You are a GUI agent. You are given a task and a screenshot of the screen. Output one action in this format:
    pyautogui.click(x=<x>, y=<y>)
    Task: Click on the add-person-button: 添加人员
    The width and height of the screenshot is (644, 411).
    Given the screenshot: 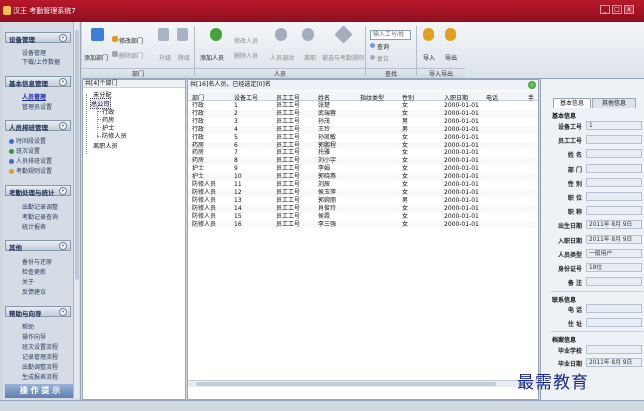 What is the action you would take?
    pyautogui.click(x=212, y=57)
    